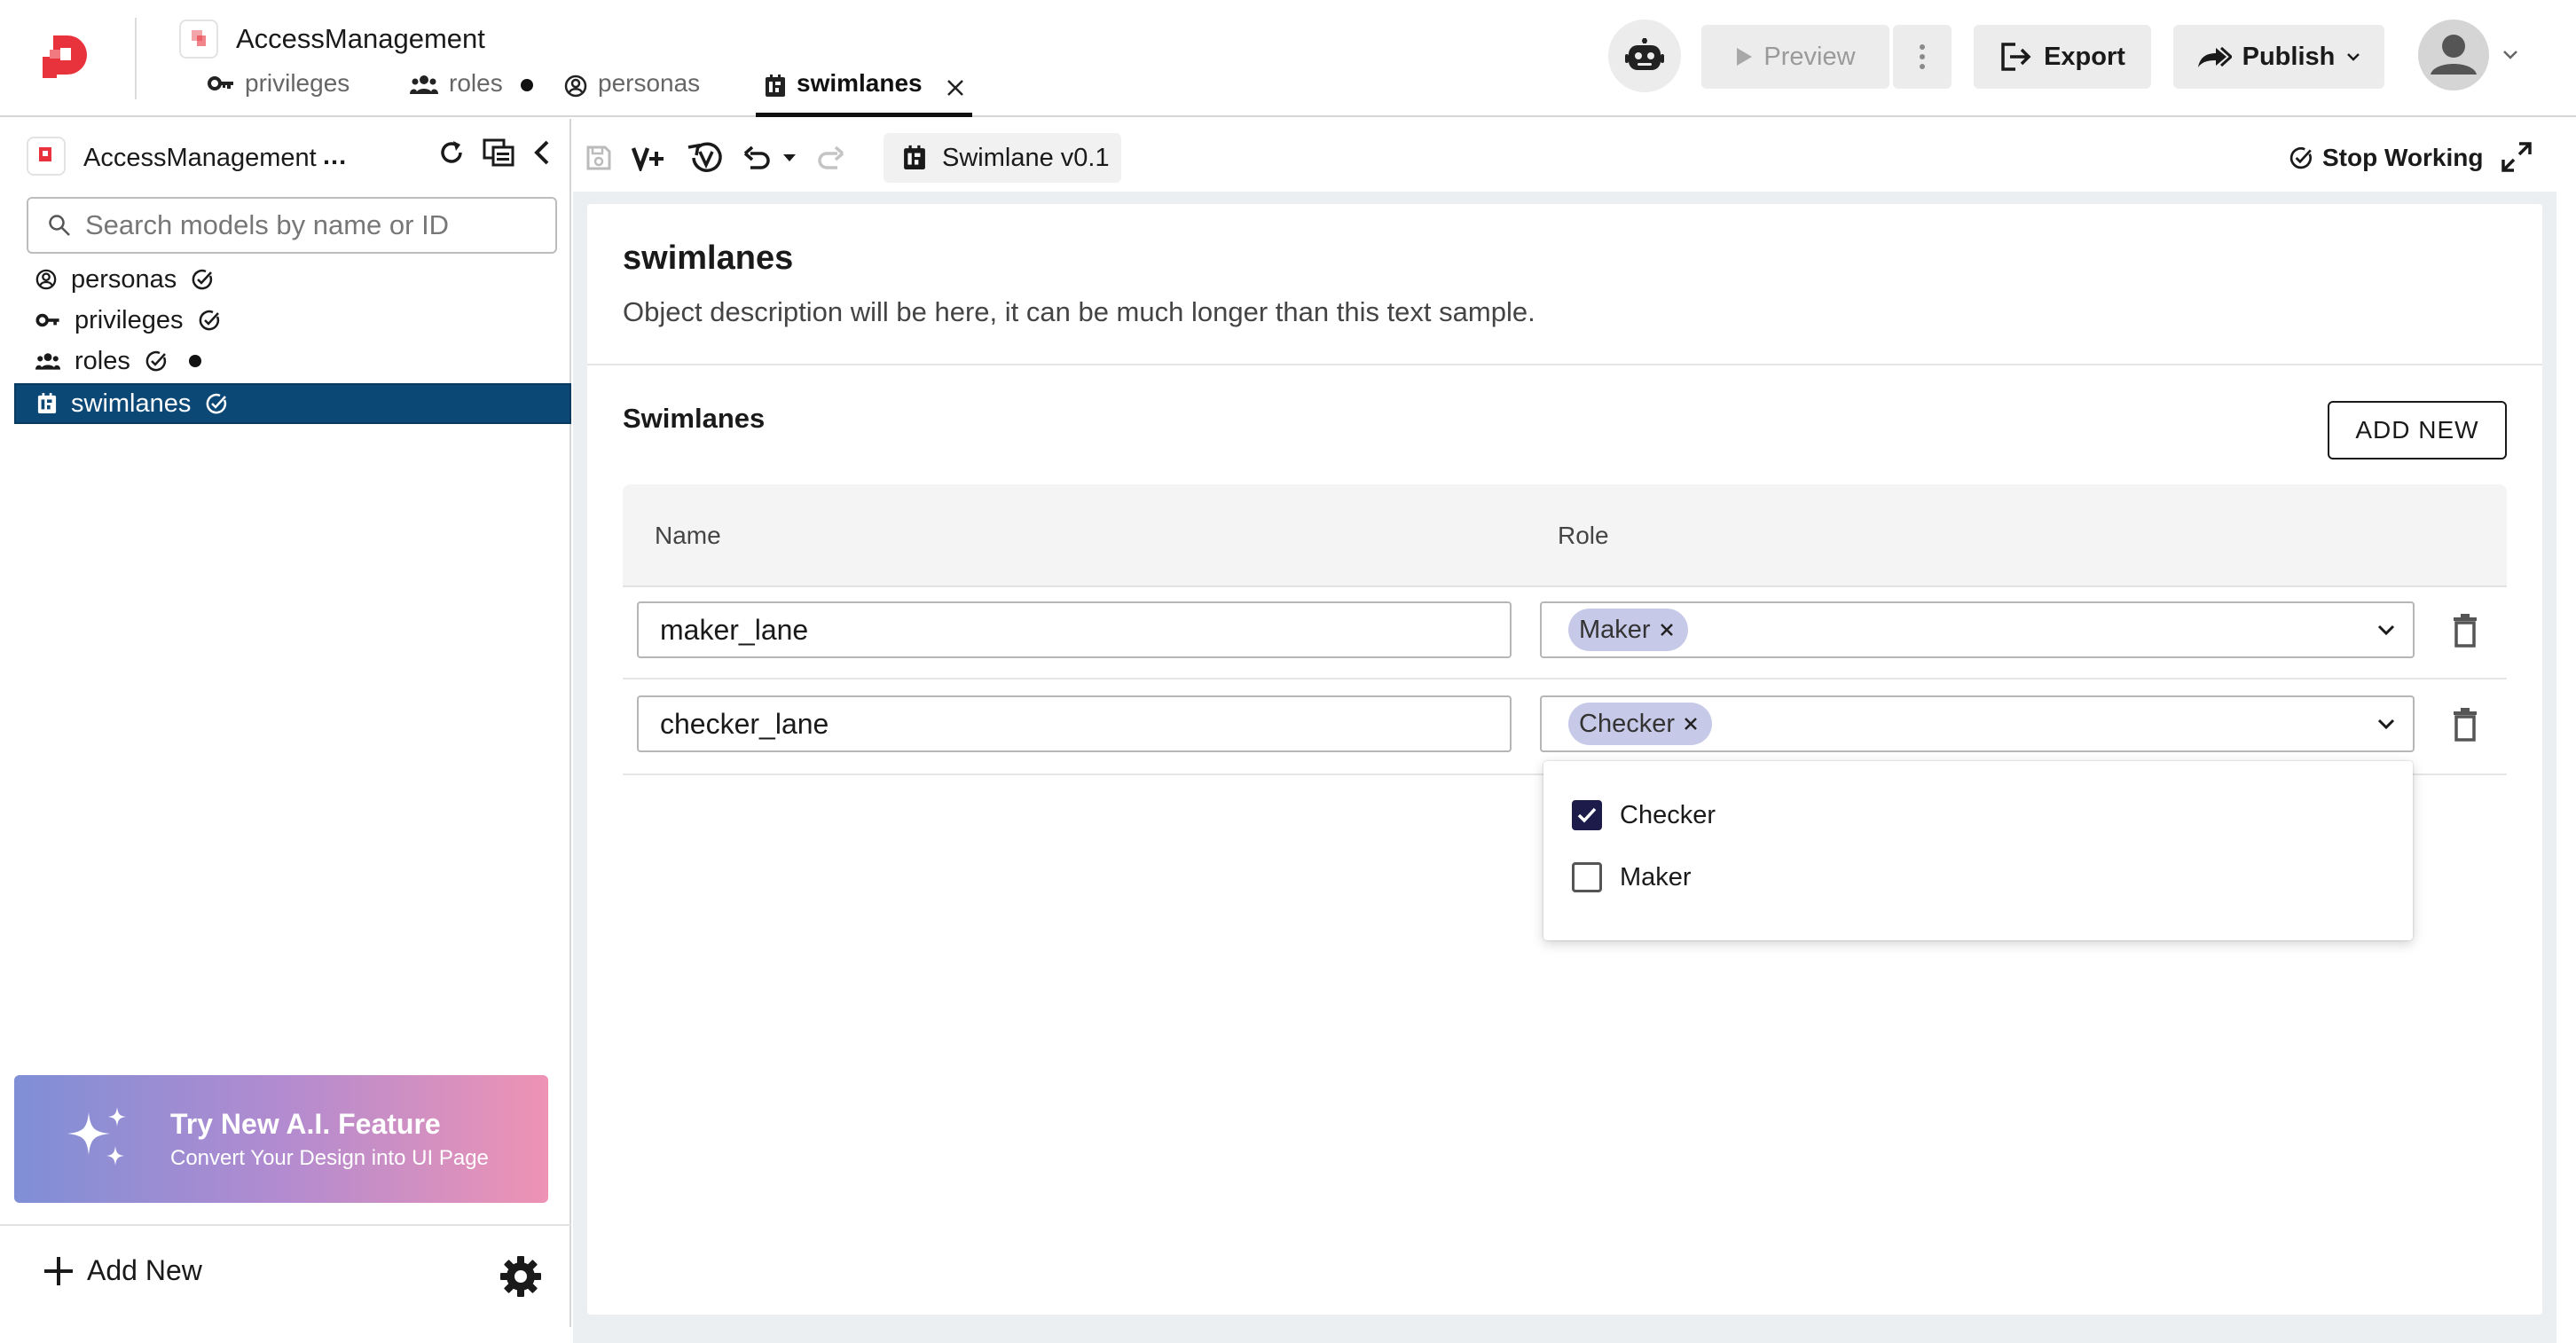 The height and width of the screenshot is (1343, 2576). Describe the element at coordinates (59, 1271) in the screenshot. I see `plus-icon` at that location.